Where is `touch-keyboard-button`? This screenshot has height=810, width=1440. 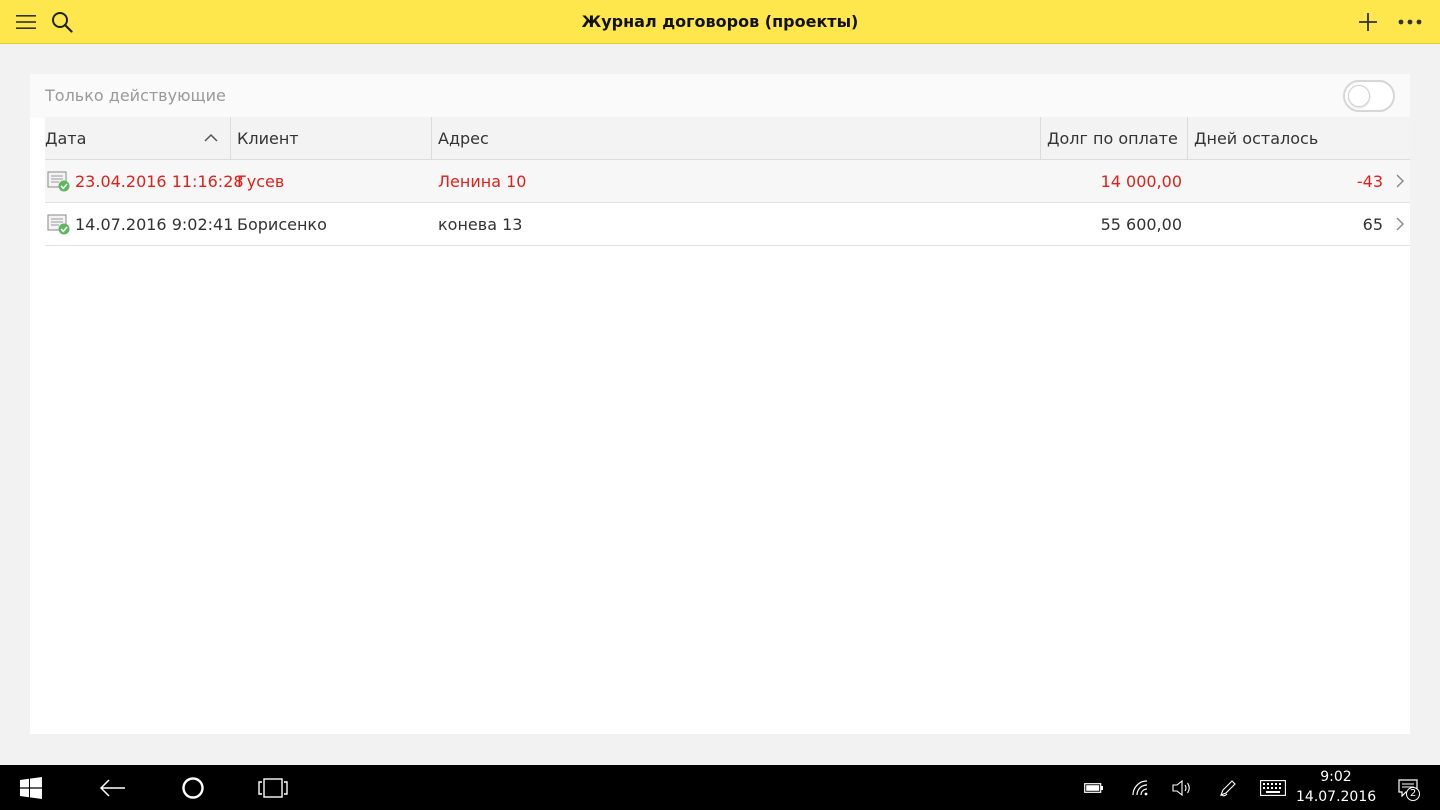
touch-keyboard-button is located at coordinates (1273, 787).